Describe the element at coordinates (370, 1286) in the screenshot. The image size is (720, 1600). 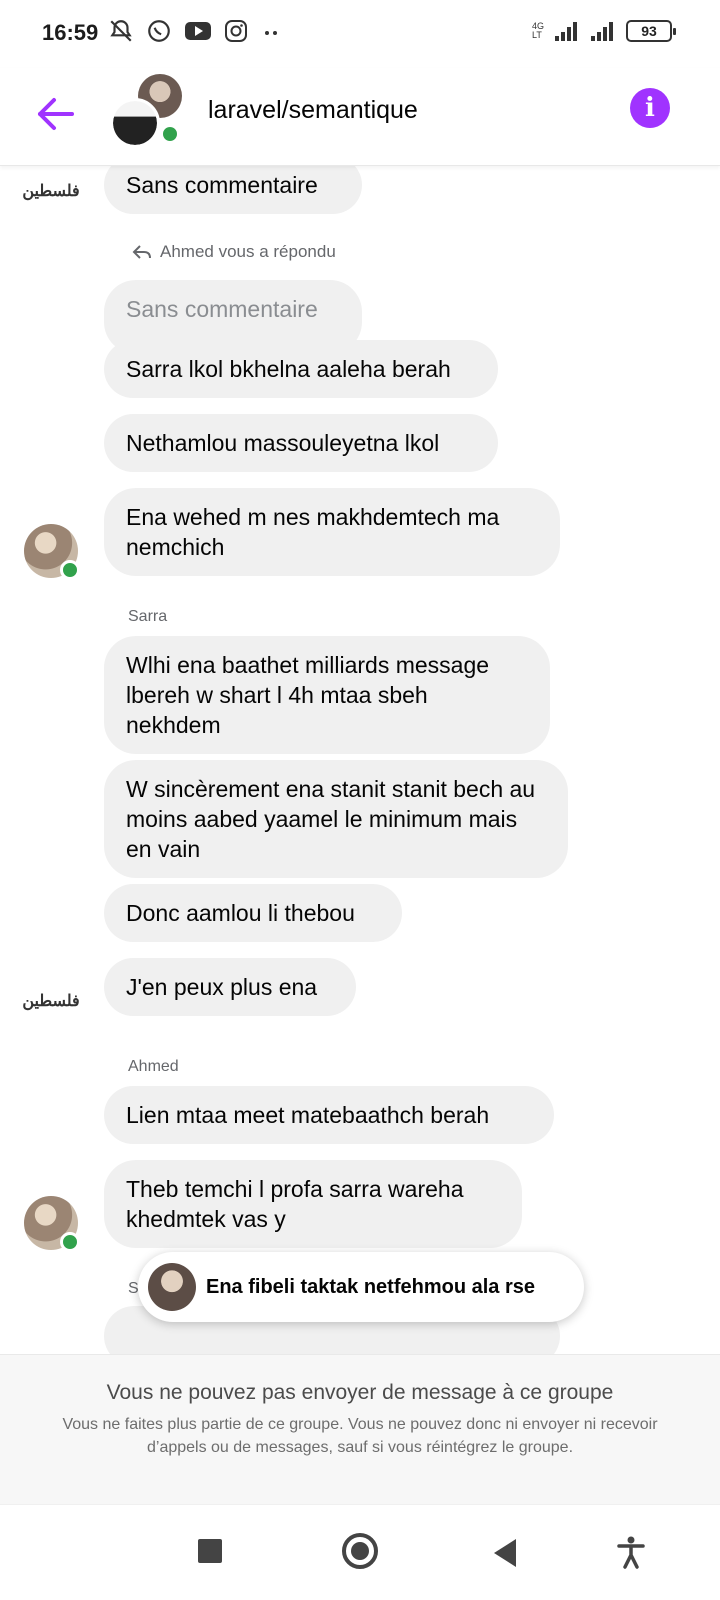
I see `toast-text: Ena fibeli taktak netfehmou ala rse` at that location.